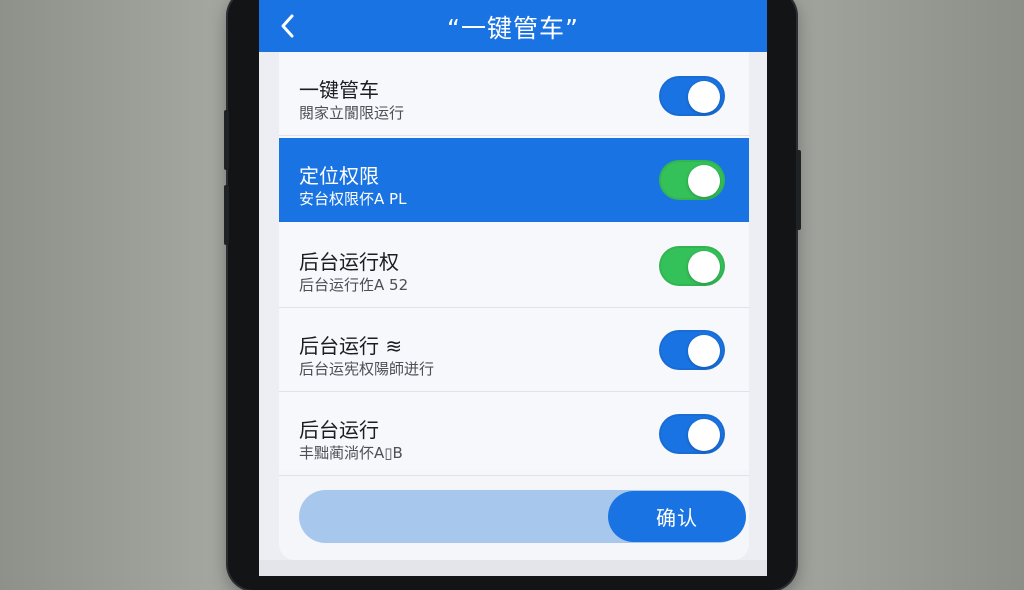 This screenshot has height=590, width=1024. I want to click on confirm-button: 确认, so click(677, 516).